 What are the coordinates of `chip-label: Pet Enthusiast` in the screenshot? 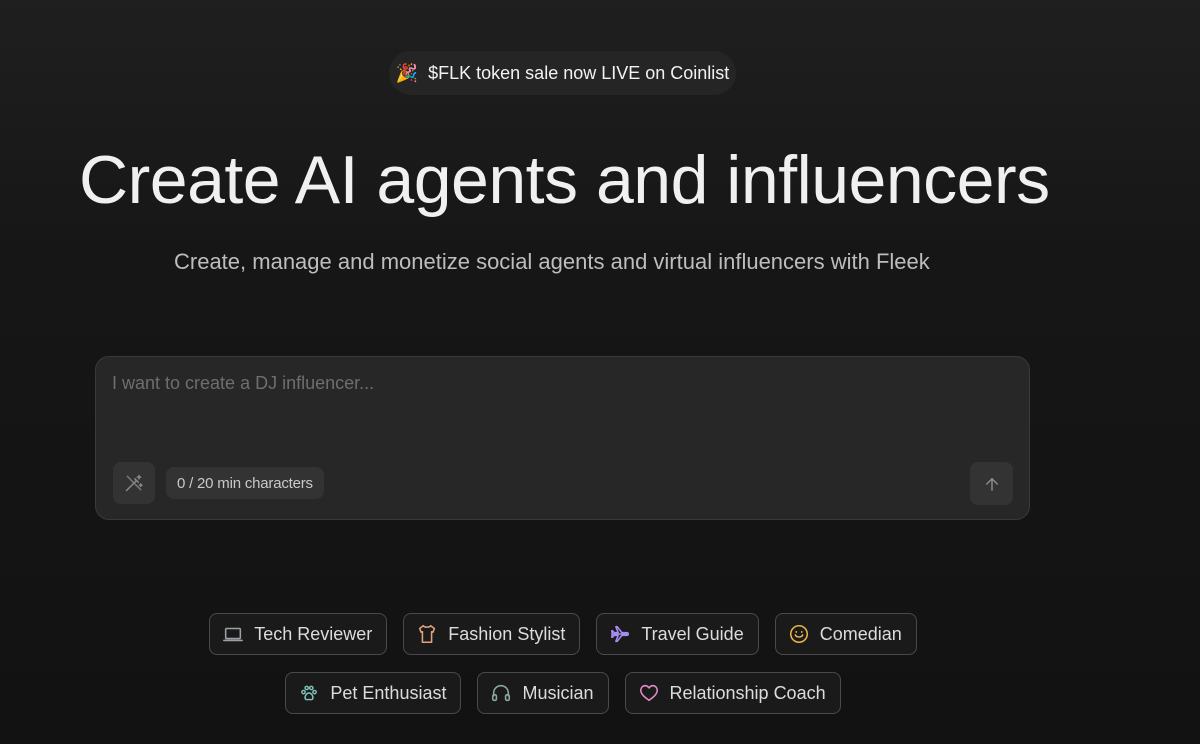 It's located at (388, 692).